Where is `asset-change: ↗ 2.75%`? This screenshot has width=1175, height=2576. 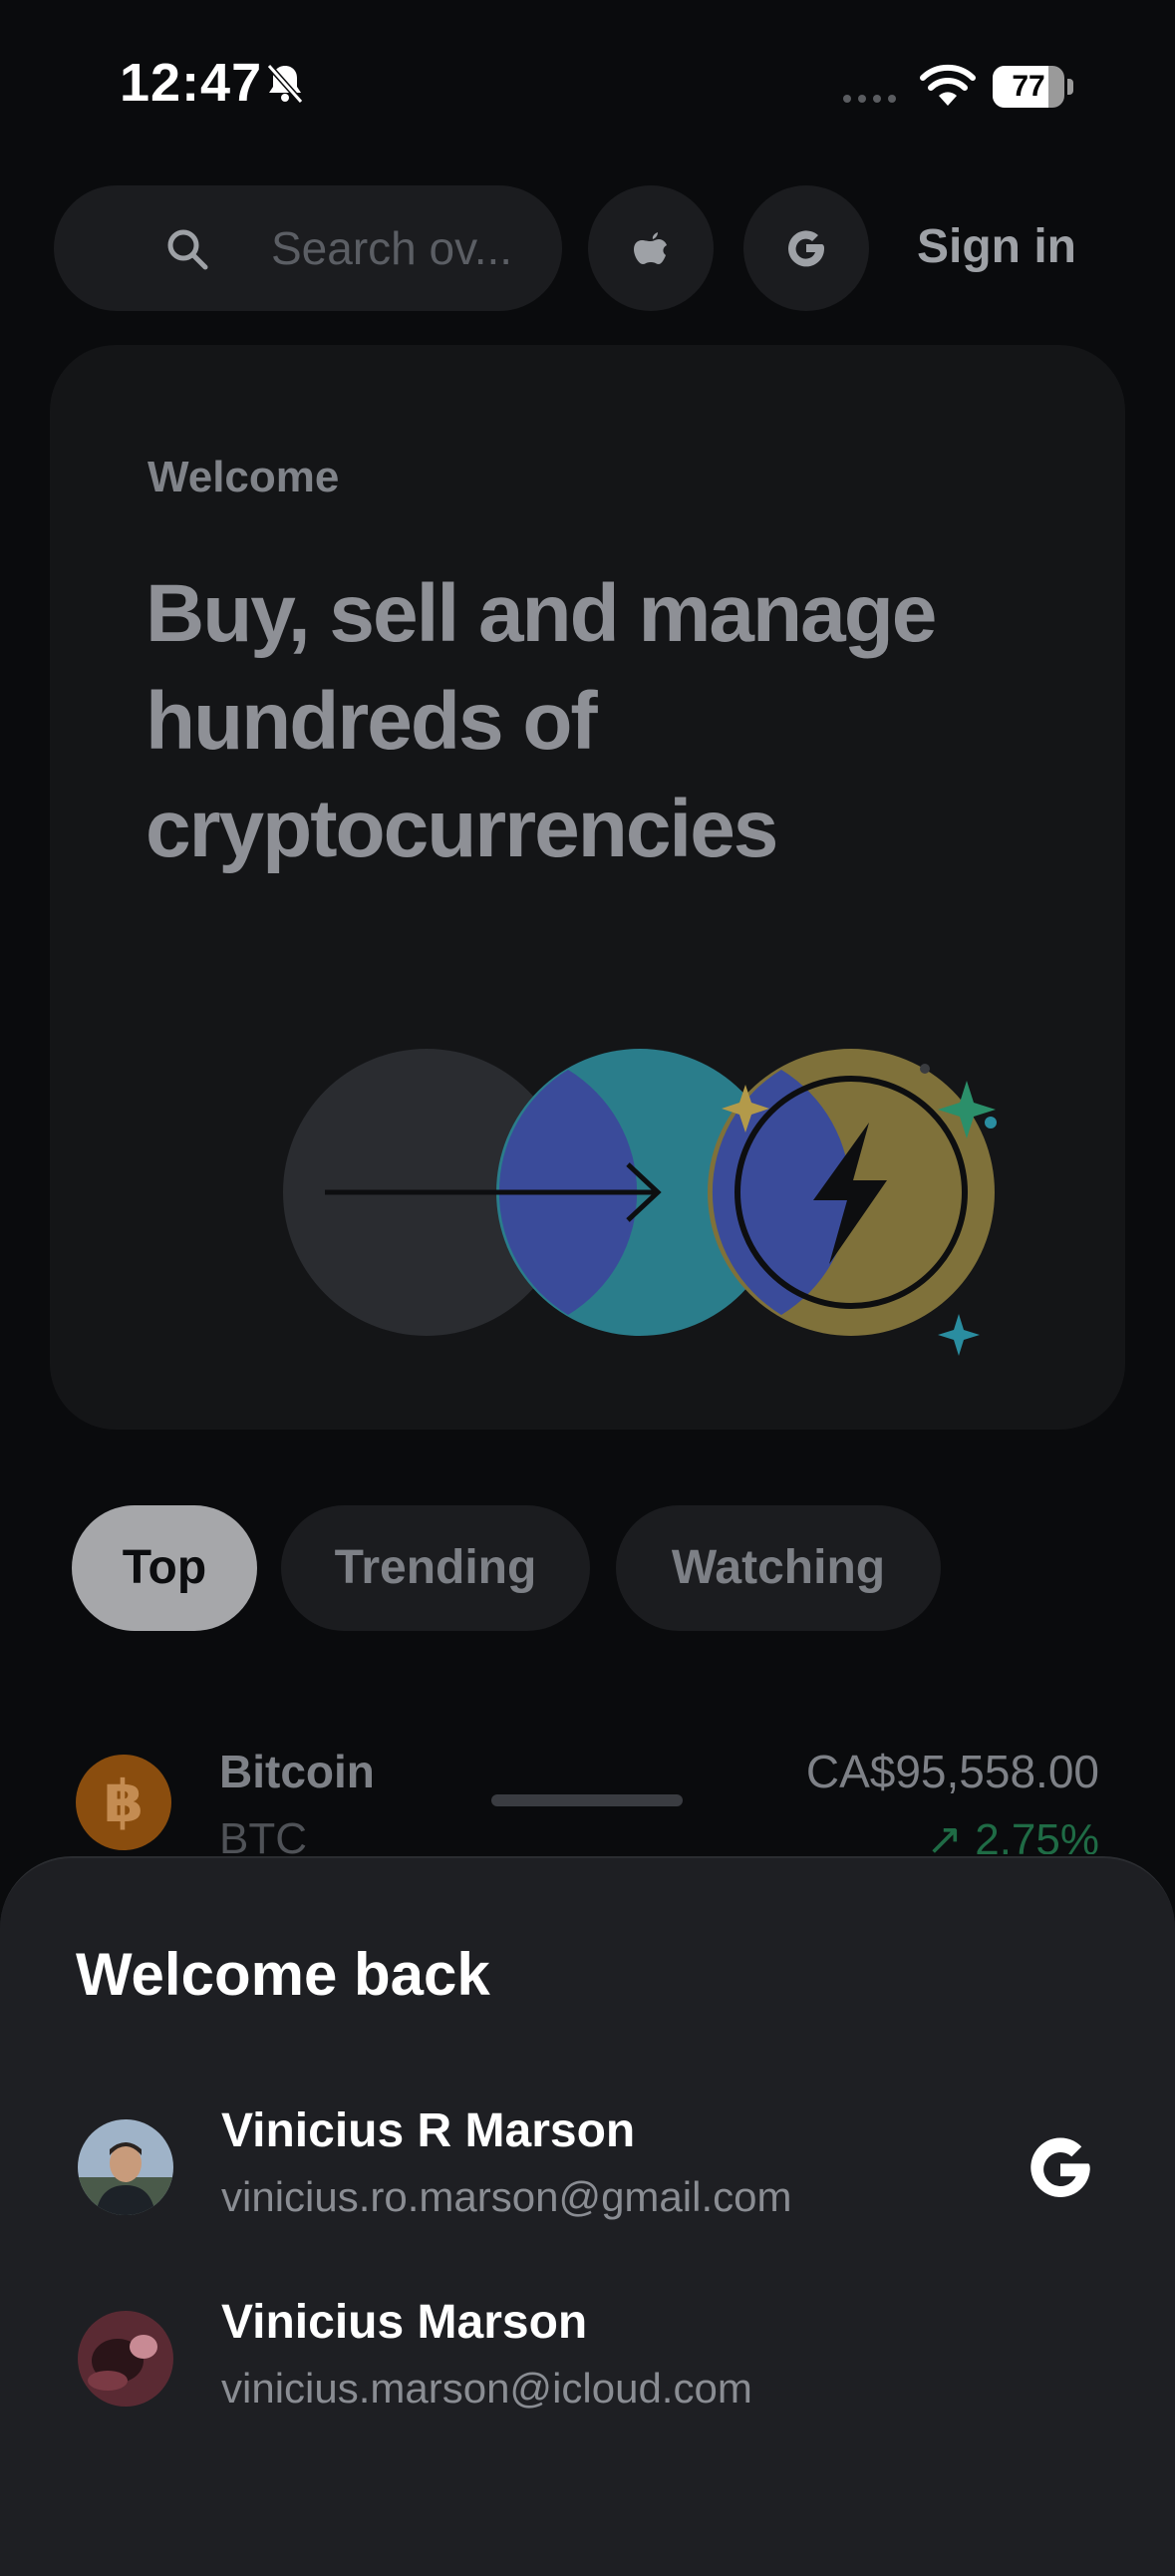
asset-change: ↗ 2.75% is located at coordinates (1012, 1834).